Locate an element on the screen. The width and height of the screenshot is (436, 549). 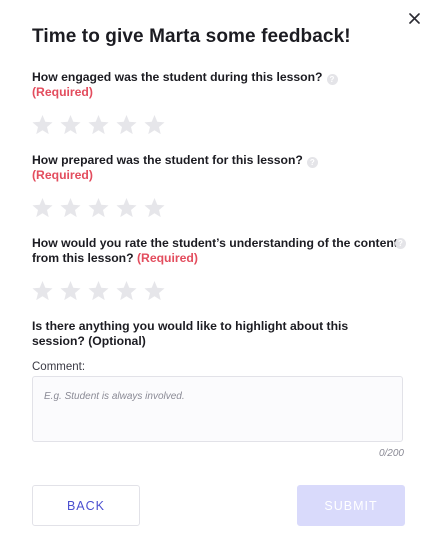
close-button is located at coordinates (414, 18).